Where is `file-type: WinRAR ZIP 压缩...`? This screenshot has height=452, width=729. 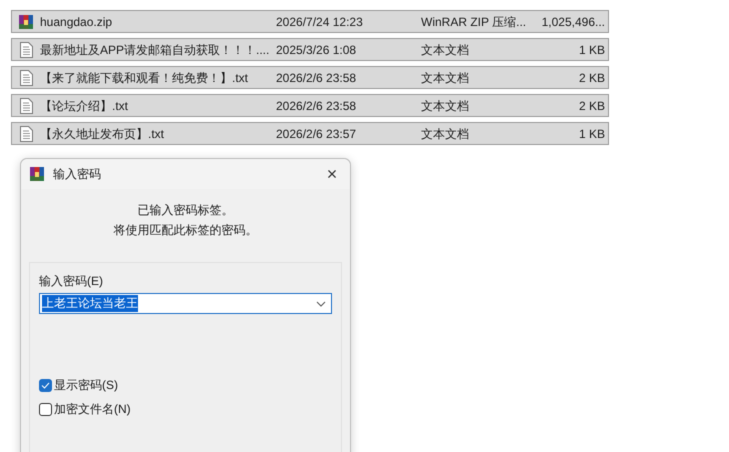
file-type: WinRAR ZIP 压缩... is located at coordinates (474, 22).